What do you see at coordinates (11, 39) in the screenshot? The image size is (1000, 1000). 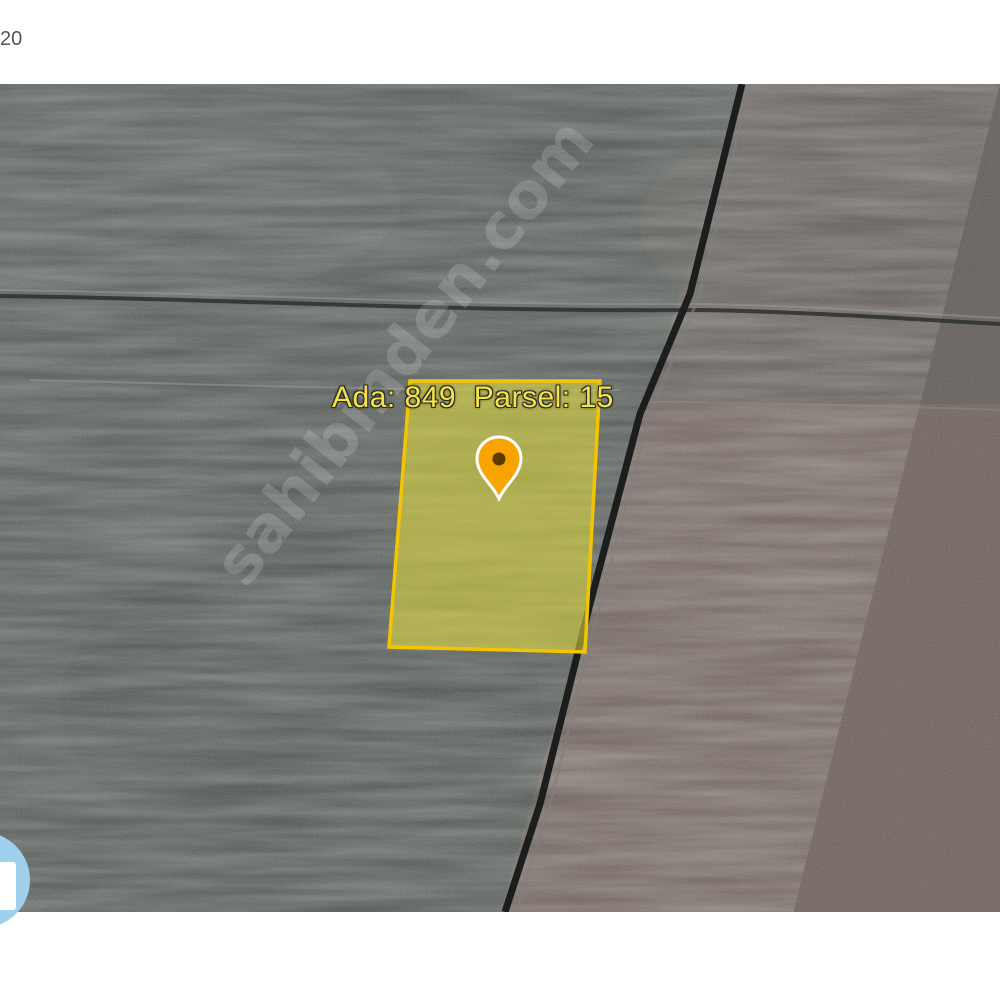 I see `header-partial-text: 20` at bounding box center [11, 39].